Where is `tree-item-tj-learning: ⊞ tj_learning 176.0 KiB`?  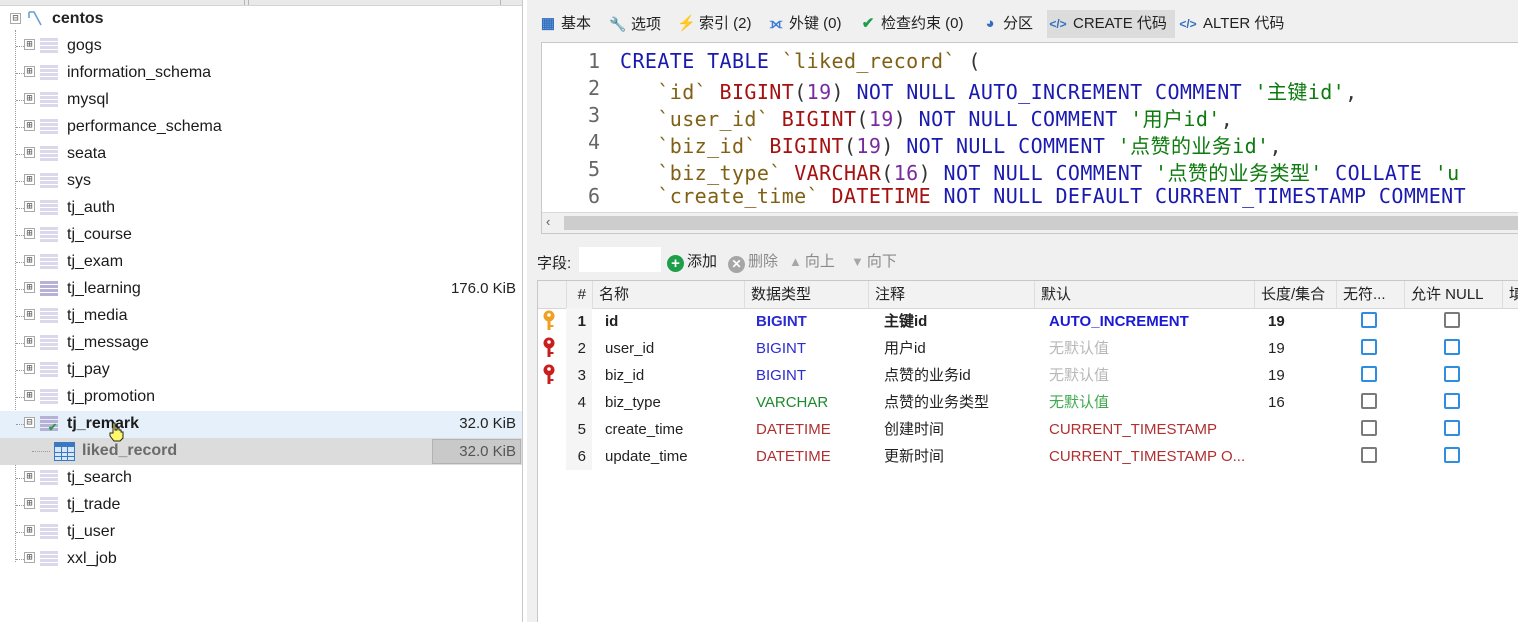 tree-item-tj-learning: ⊞ tj_learning 176.0 KiB is located at coordinates (261, 289).